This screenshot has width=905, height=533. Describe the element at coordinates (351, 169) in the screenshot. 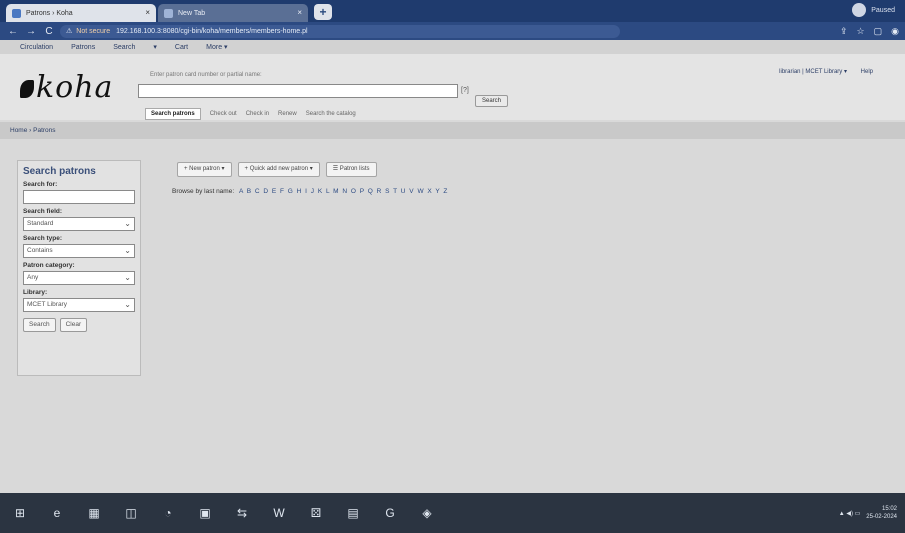

I see `patron-lists-button: ☰ Patron lists` at that location.